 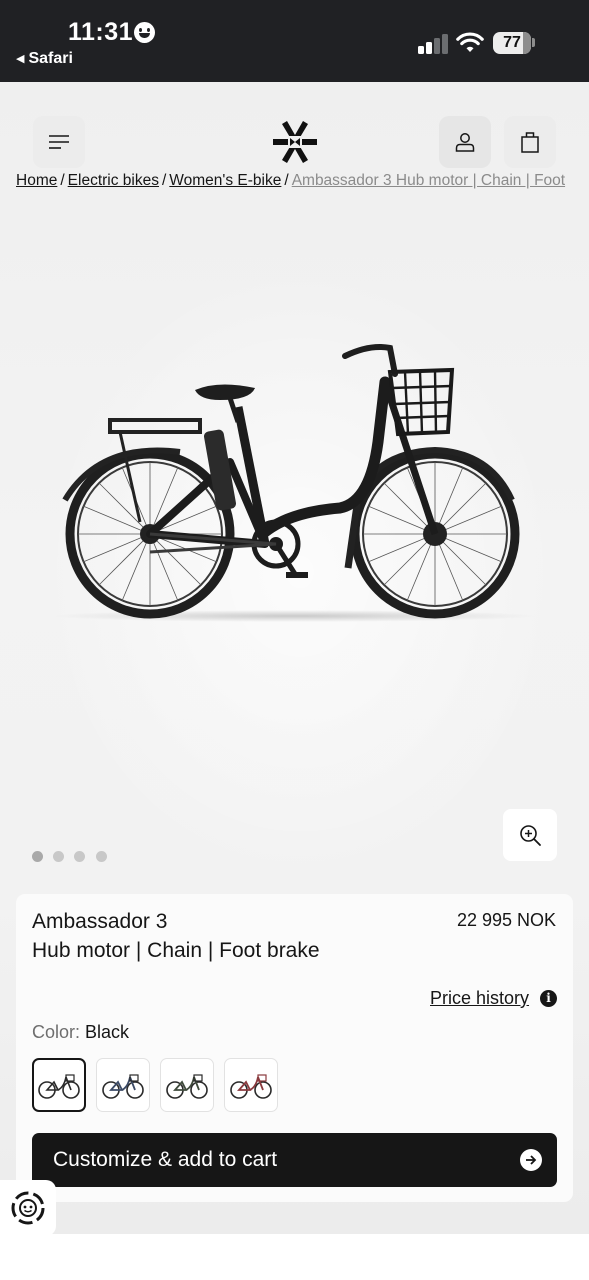 I want to click on price-history-link: Price history, so click(x=479, y=998).